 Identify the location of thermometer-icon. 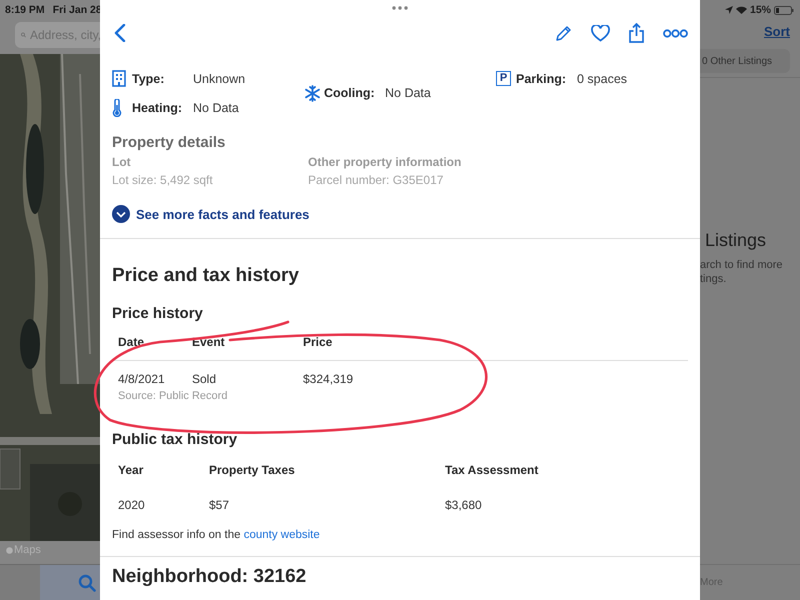
(117, 107).